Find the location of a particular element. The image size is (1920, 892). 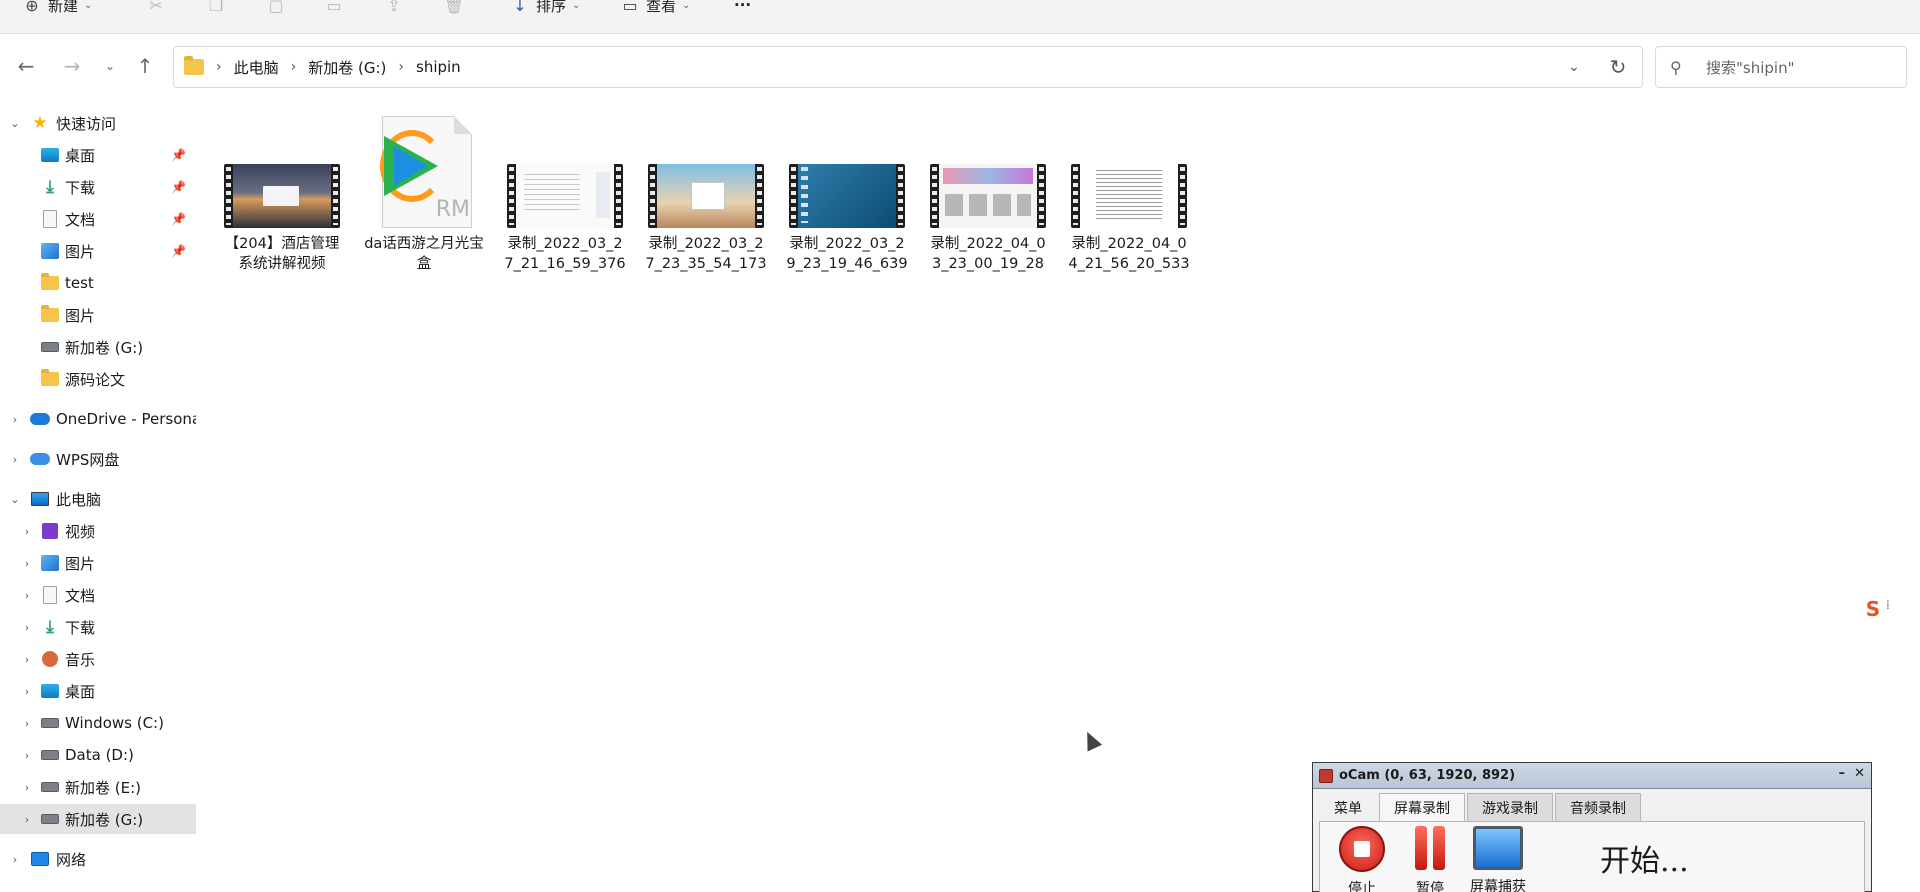

address-dropdown-button: ⌄ is located at coordinates (1574, 67).